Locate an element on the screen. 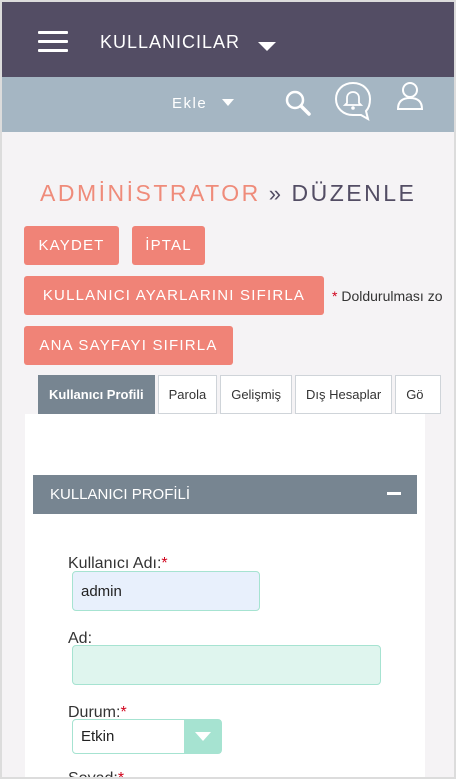 Image resolution: width=456 pixels, height=779 pixels. required-fields-note: * Doldurulması zo is located at coordinates (387, 296).